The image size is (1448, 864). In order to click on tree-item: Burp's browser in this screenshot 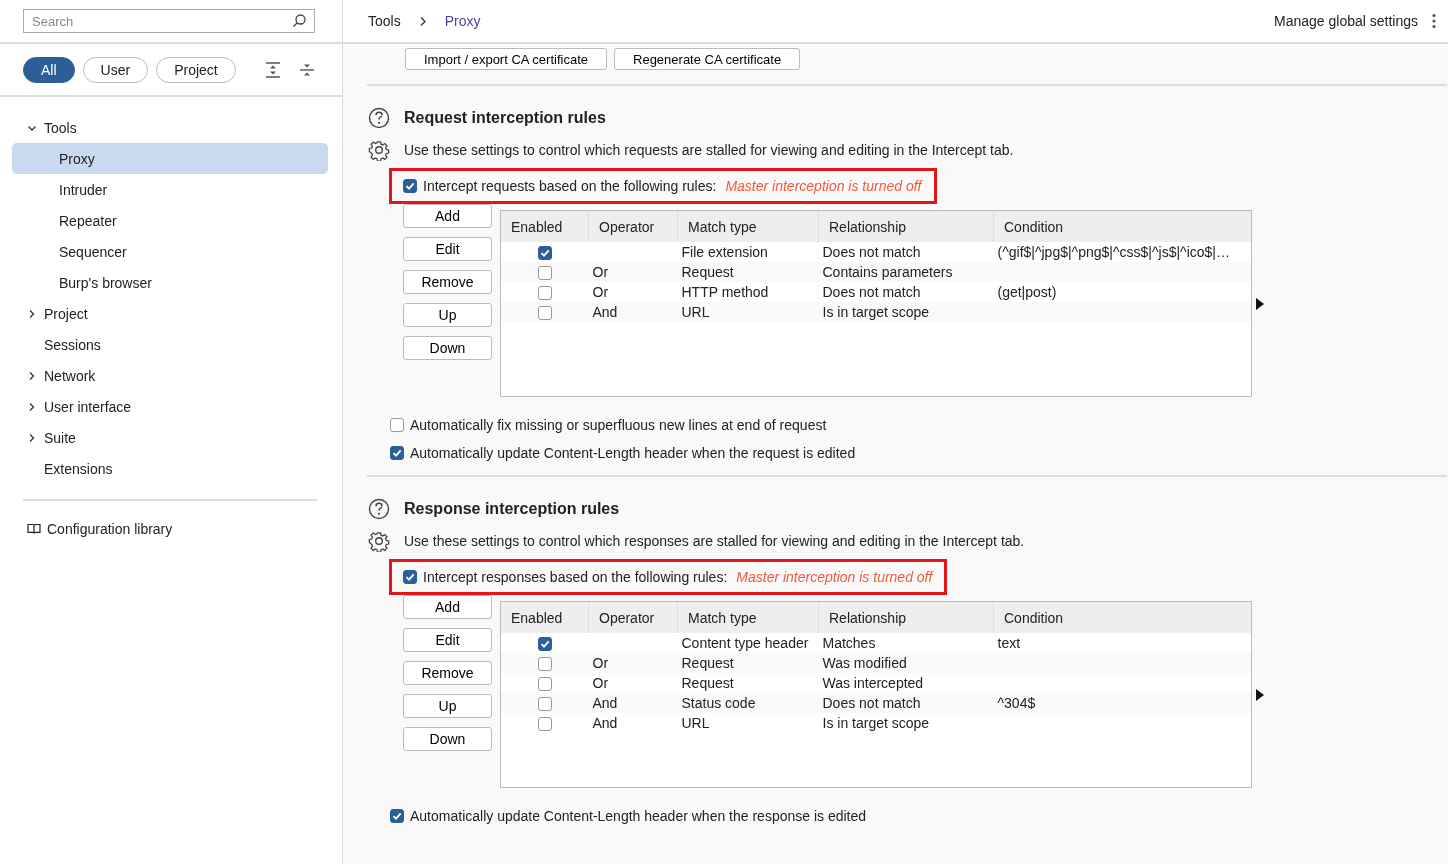, I will do `click(170, 282)`.